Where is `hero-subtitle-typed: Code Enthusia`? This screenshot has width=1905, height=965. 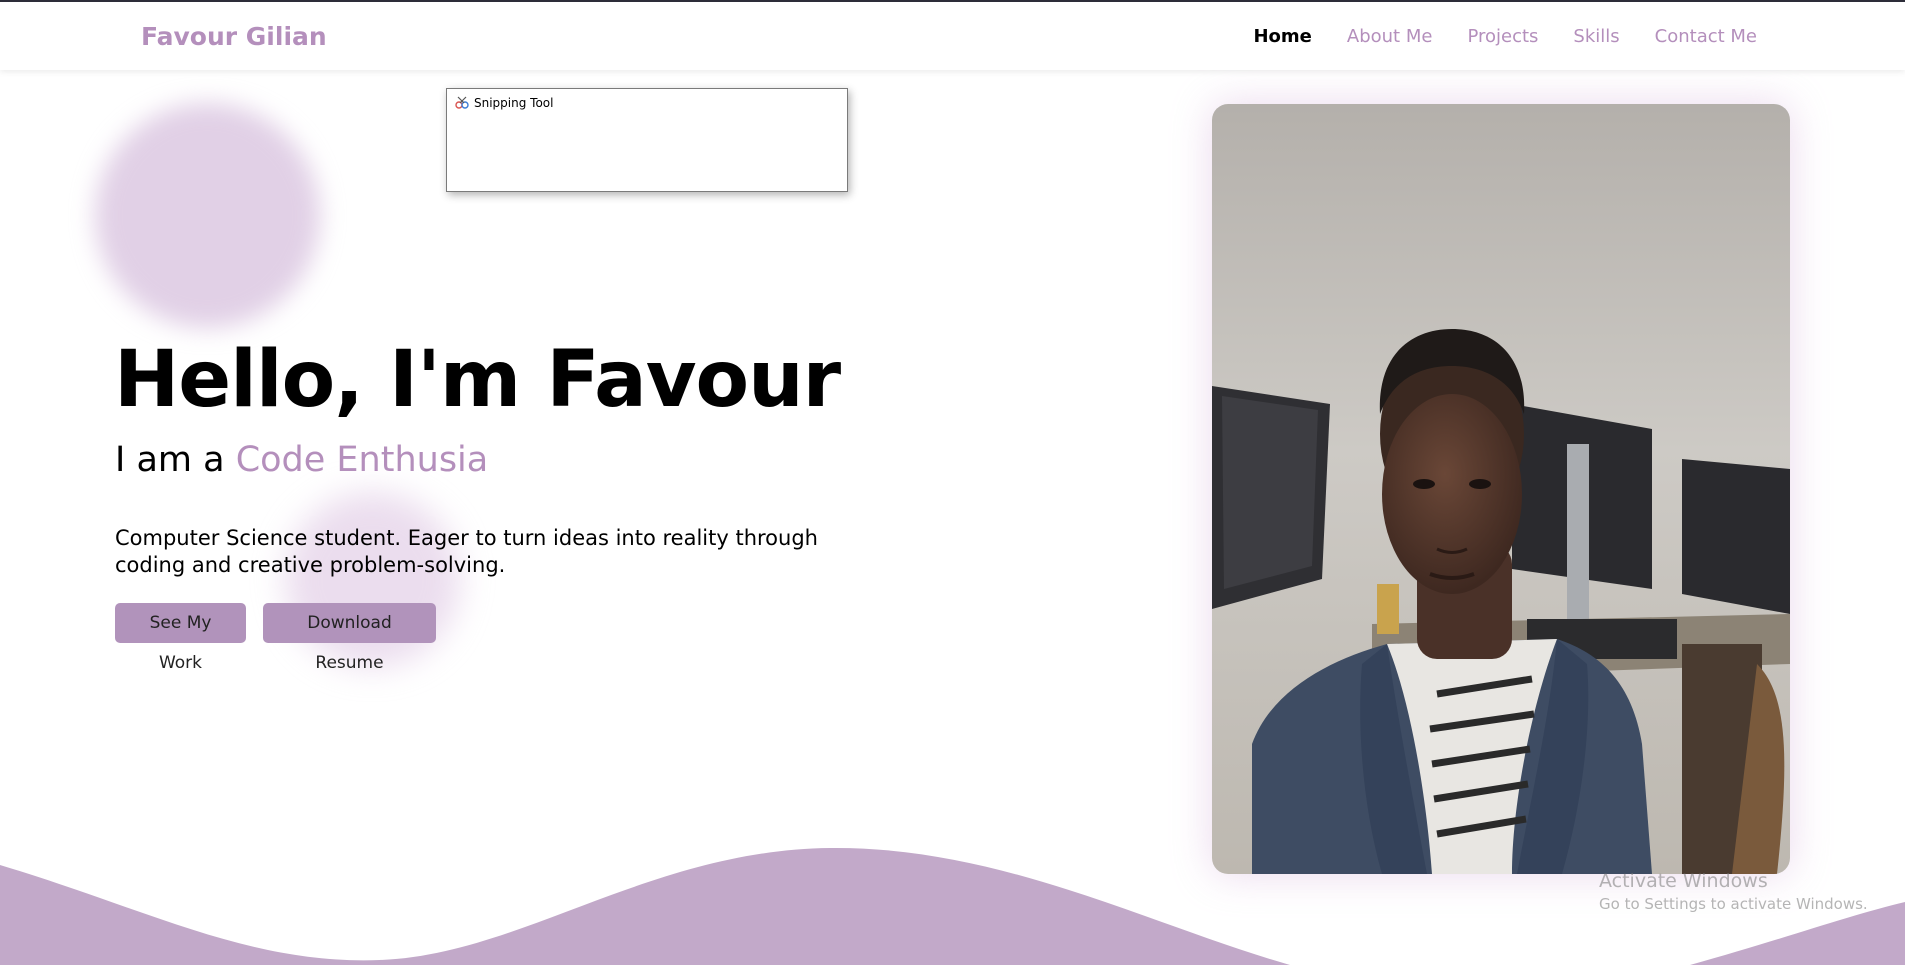
hero-subtitle-typed: Code Enthusia is located at coordinates (362, 460).